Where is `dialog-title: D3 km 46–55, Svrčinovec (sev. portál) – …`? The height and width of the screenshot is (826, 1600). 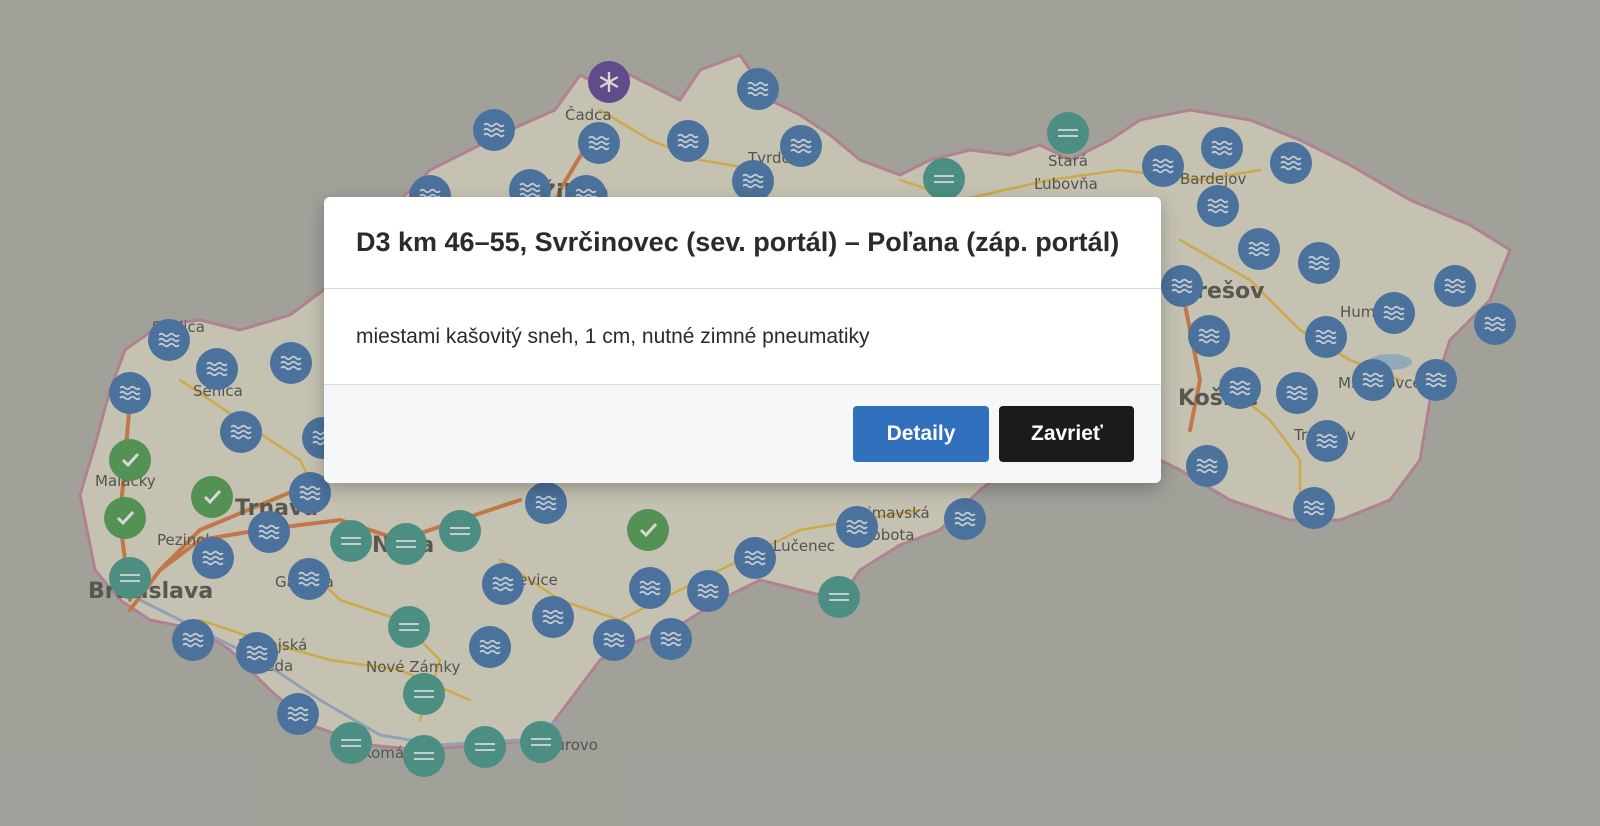
dialog-title: D3 km 46–55, Svrčinovec (sev. portál) – … is located at coordinates (738, 242).